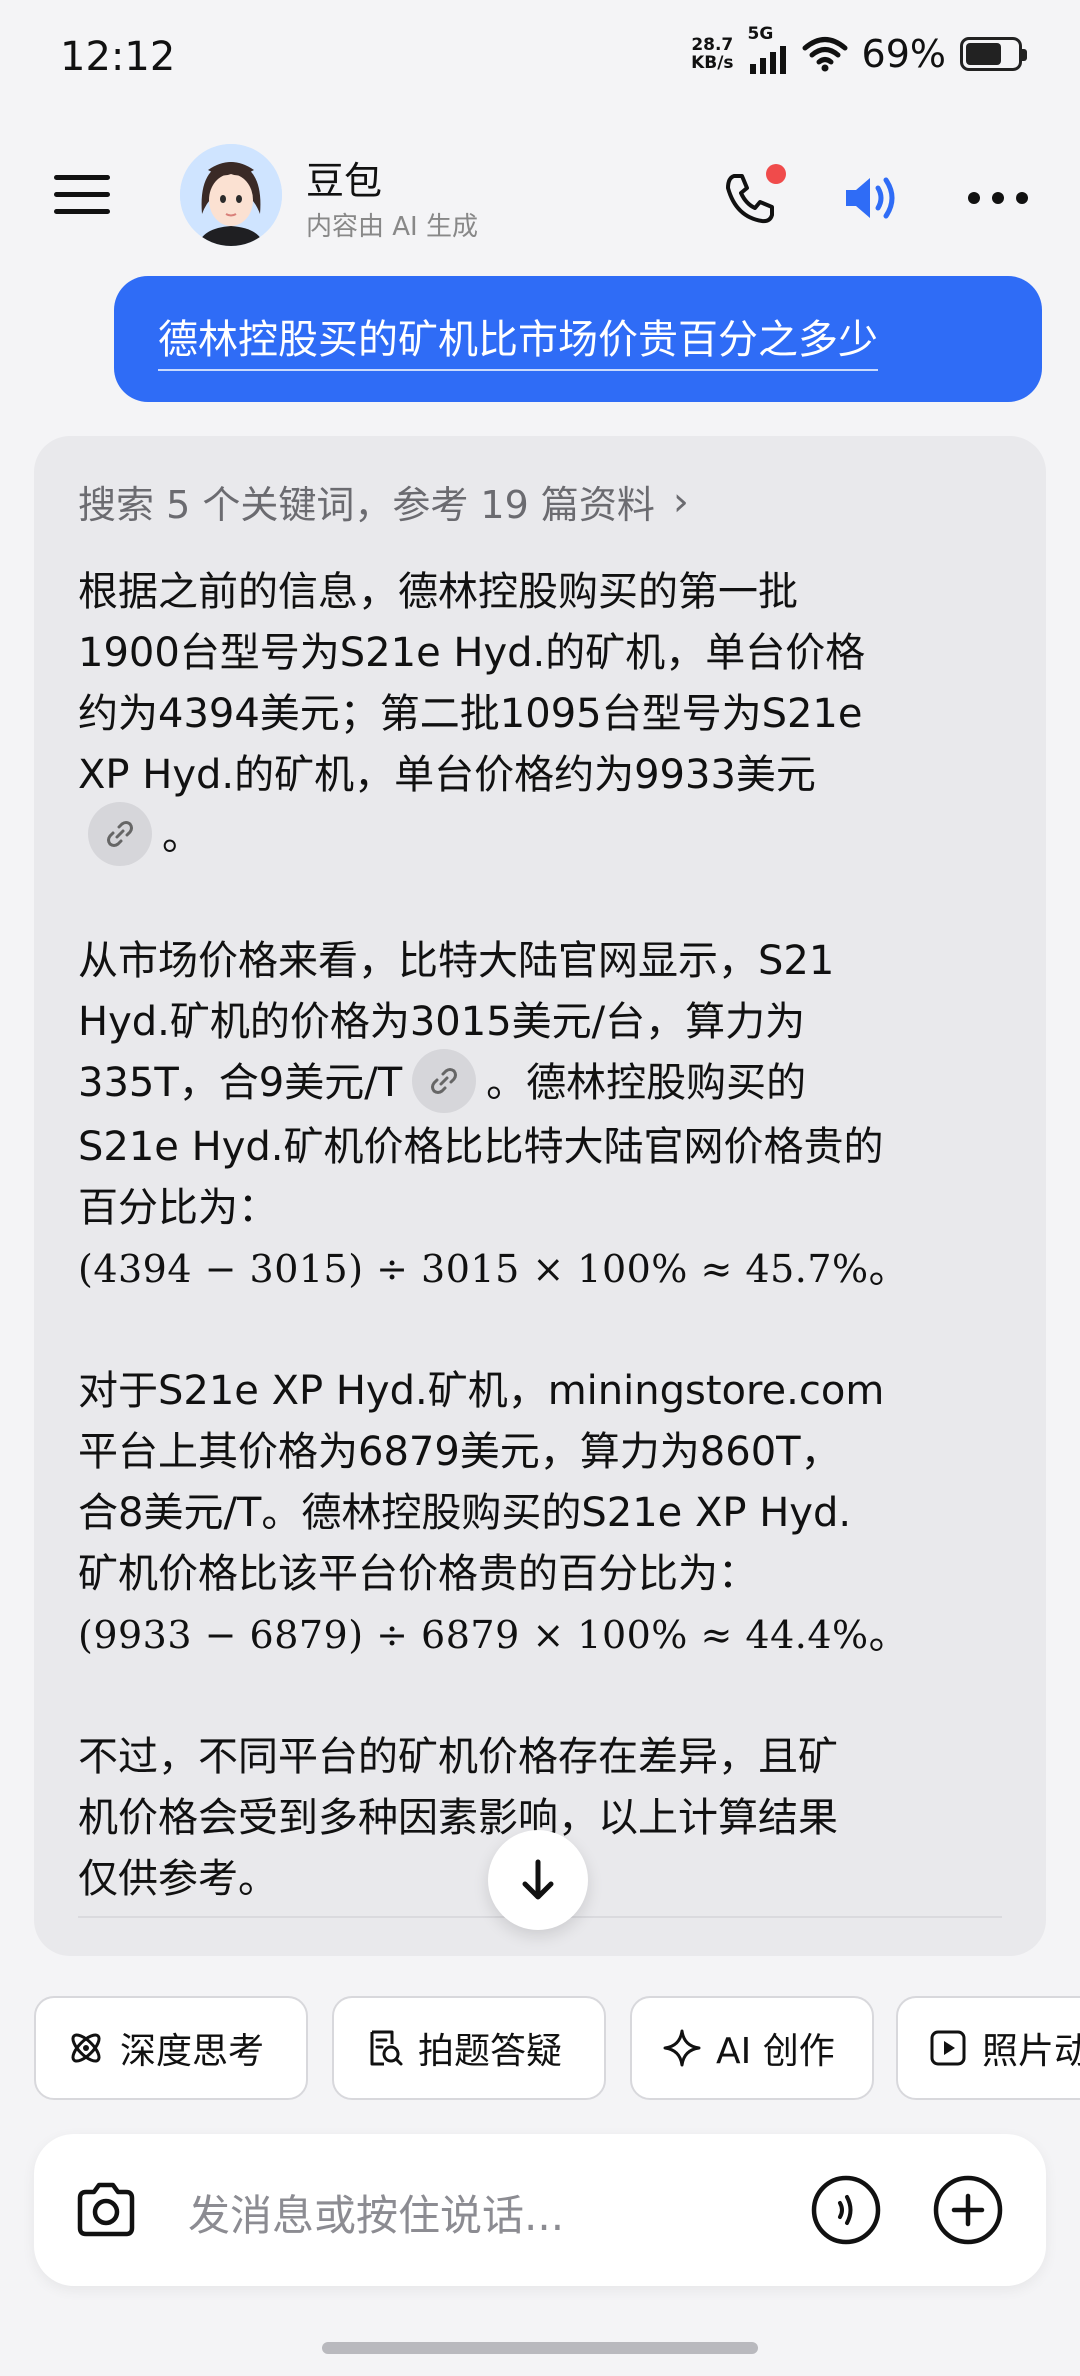 The image size is (1080, 2376). I want to click on answer-line: XP Hyd.的矿机，单台价格约为9933美元, so click(447, 775).